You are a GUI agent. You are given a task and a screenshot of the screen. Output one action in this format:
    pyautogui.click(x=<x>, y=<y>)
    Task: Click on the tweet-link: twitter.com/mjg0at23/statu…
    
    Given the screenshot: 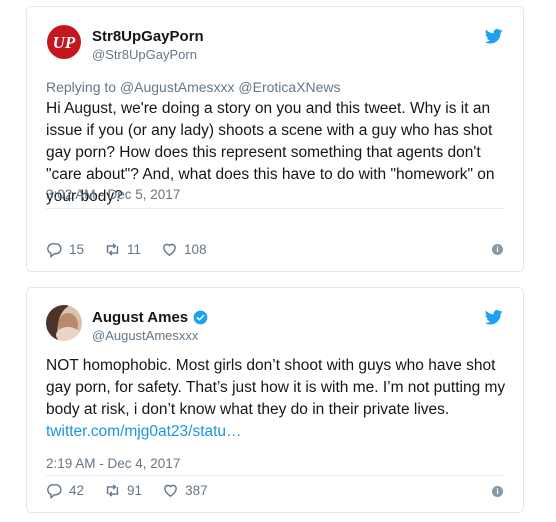 What is the action you would take?
    pyautogui.click(x=144, y=431)
    